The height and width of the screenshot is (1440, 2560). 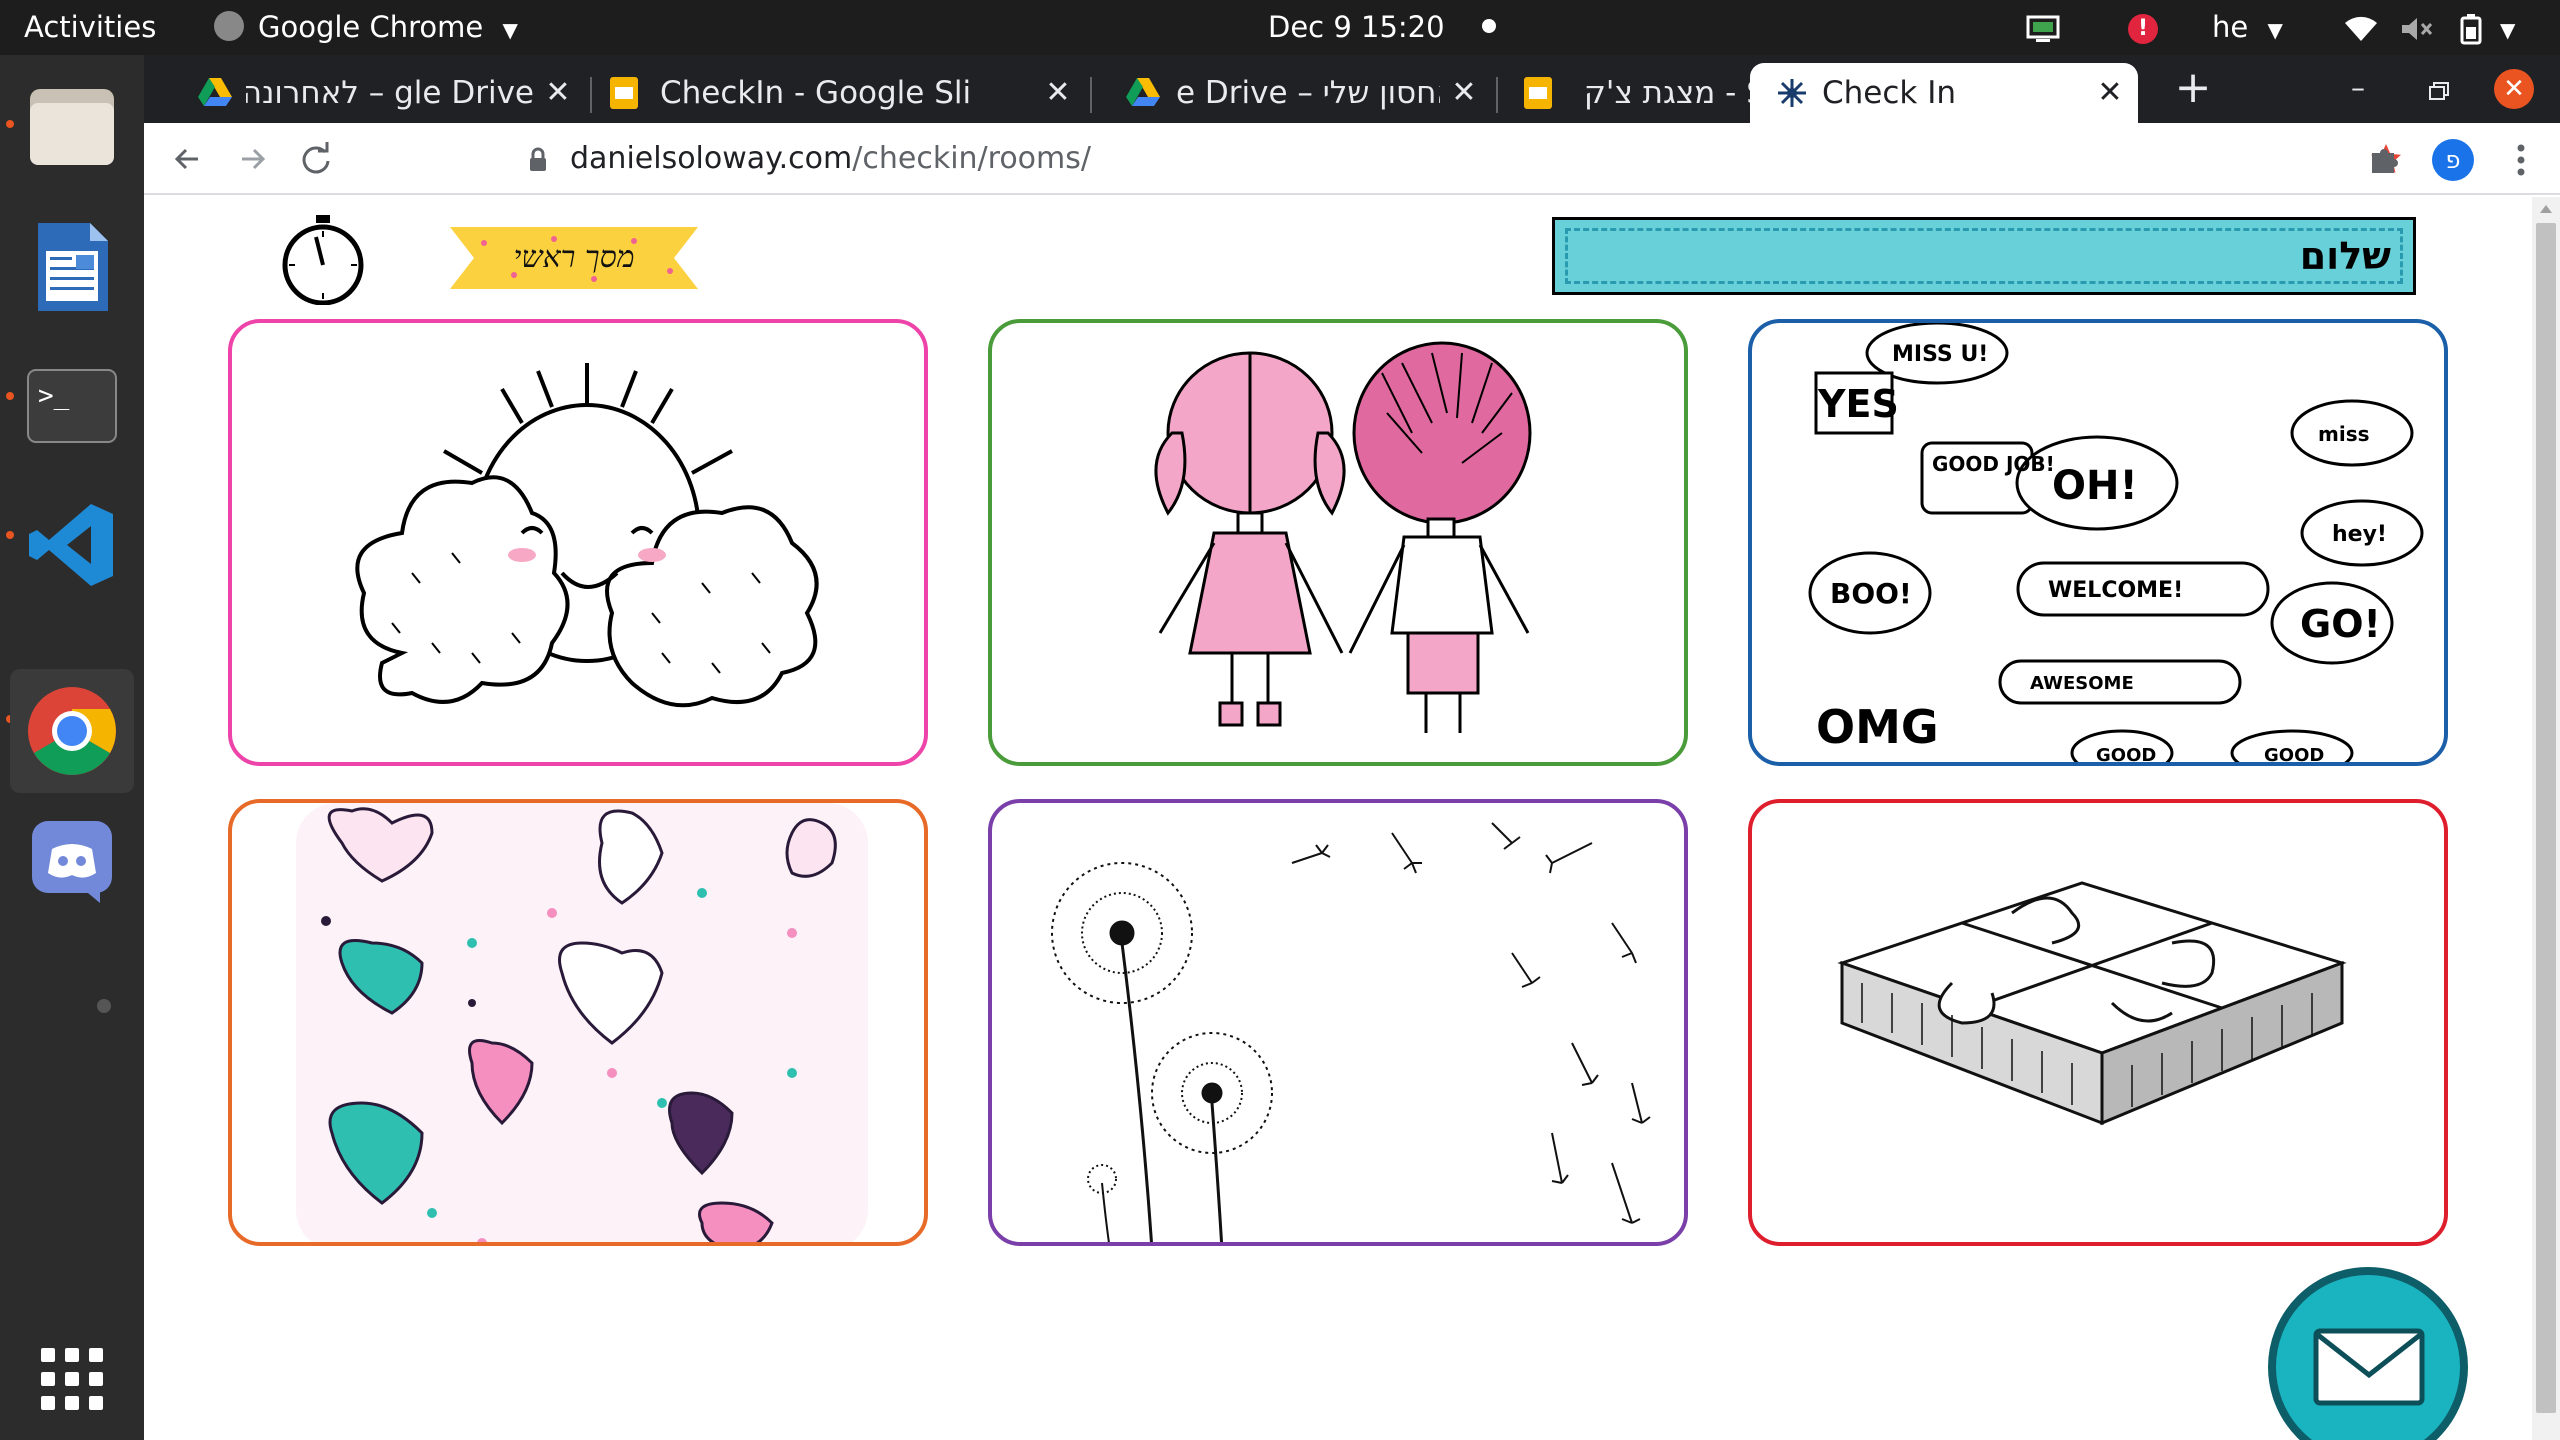 I want to click on sun-clouds-illustration, so click(x=587, y=535).